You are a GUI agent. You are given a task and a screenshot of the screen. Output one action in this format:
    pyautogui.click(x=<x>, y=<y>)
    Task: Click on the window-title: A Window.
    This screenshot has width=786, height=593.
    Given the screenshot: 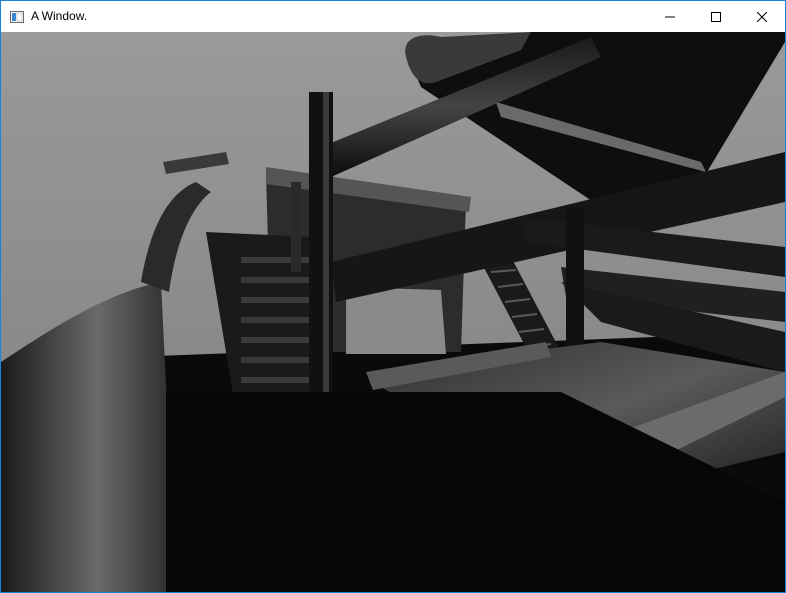 What is the action you would take?
    pyautogui.click(x=59, y=16)
    